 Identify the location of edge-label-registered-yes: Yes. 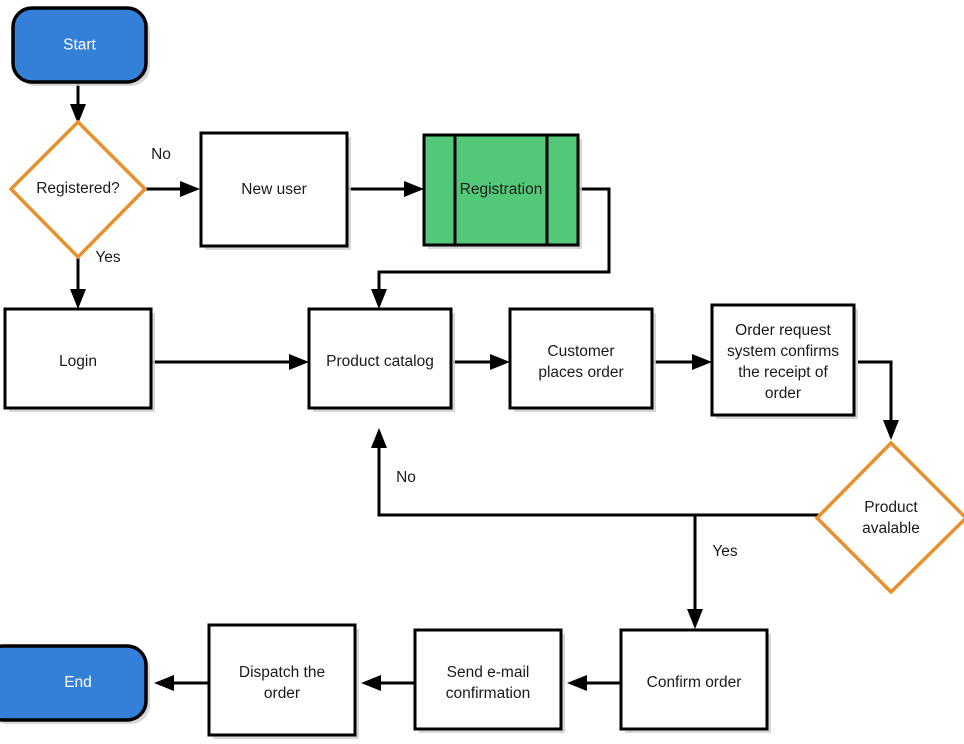
(108, 257).